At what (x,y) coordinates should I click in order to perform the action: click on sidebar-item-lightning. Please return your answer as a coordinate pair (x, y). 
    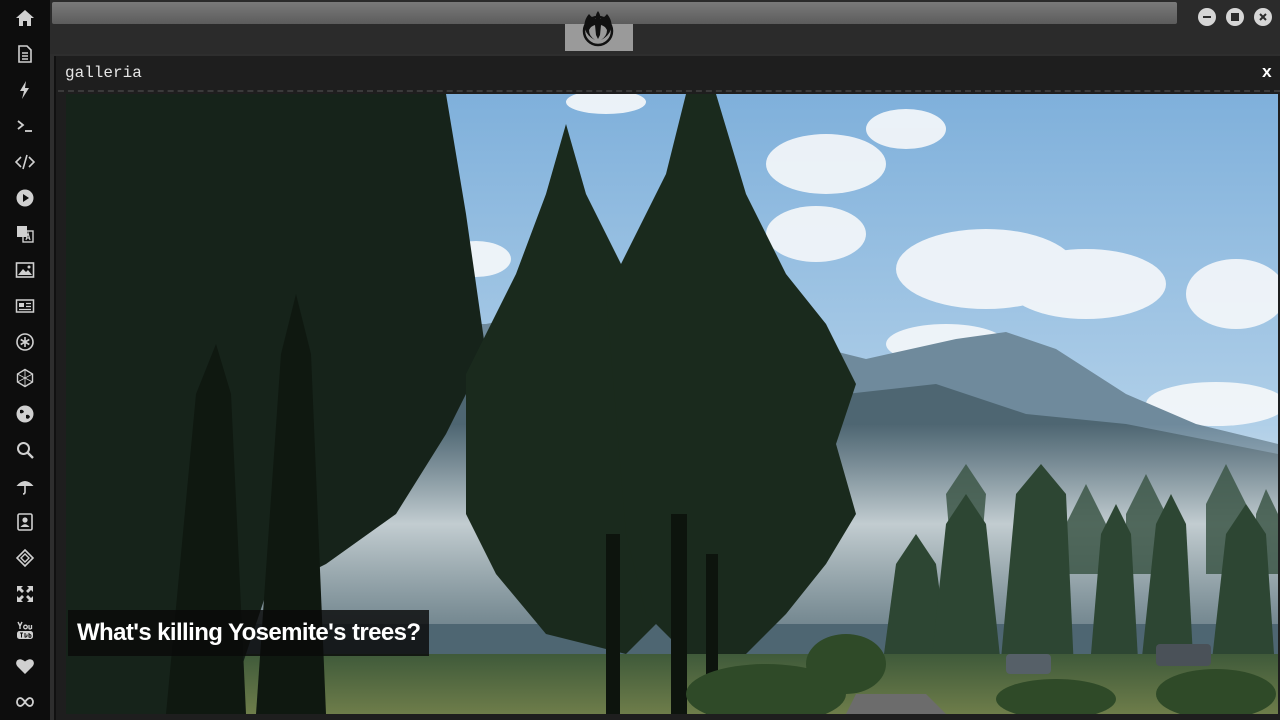
    Looking at the image, I should click on (25, 90).